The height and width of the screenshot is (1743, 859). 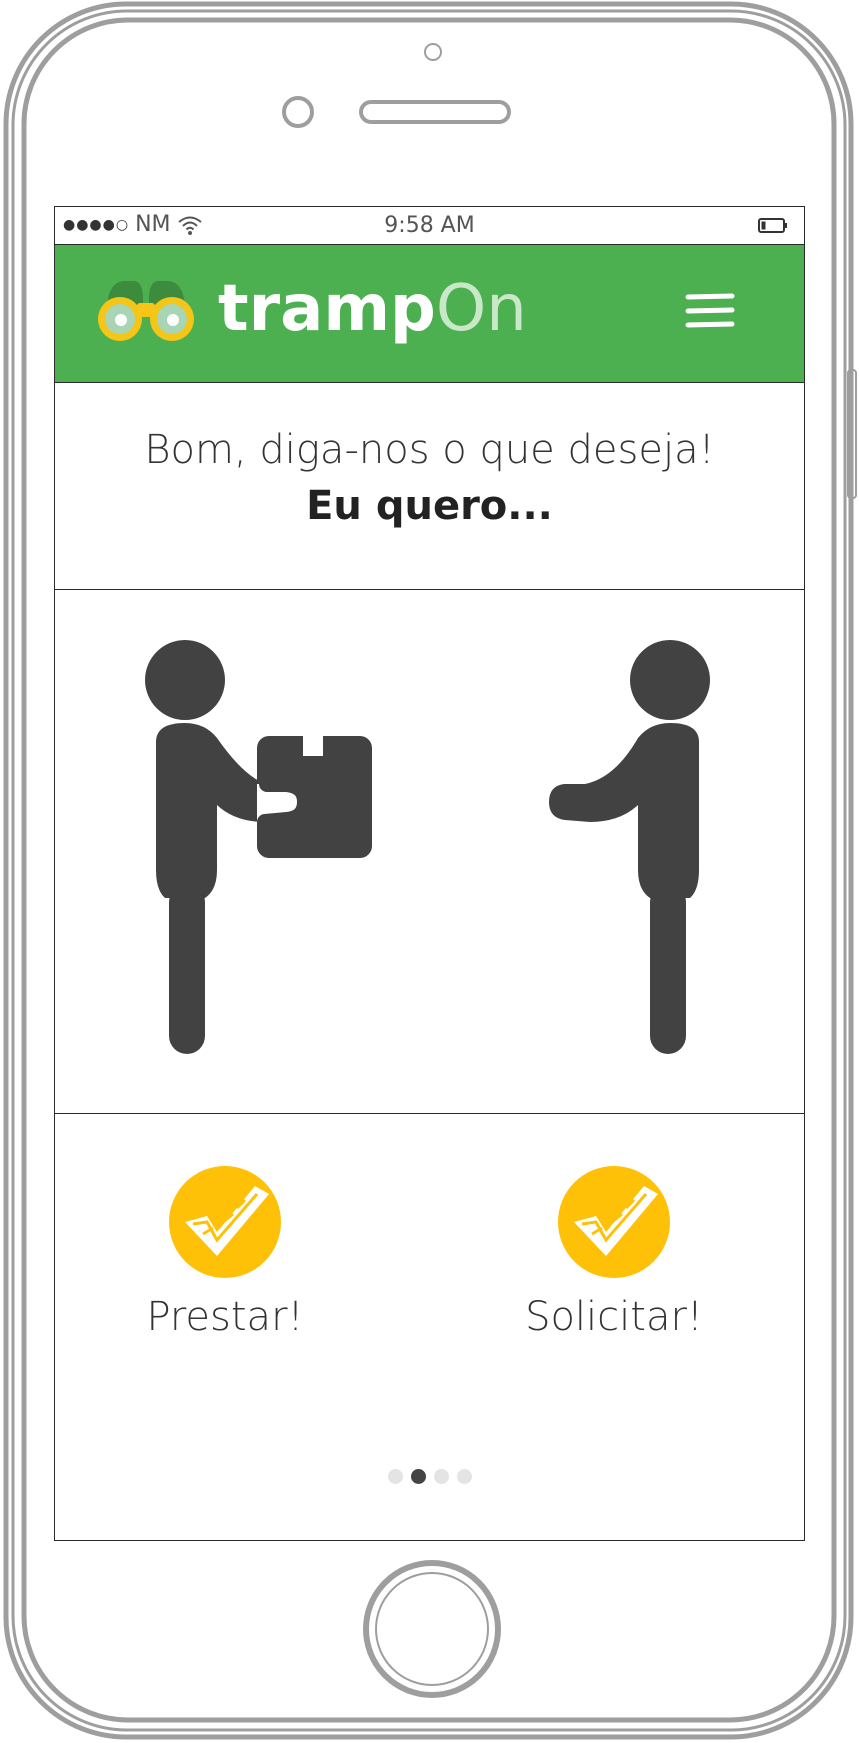 I want to click on option-prestar-button: Prestar!, so click(x=225, y=1252).